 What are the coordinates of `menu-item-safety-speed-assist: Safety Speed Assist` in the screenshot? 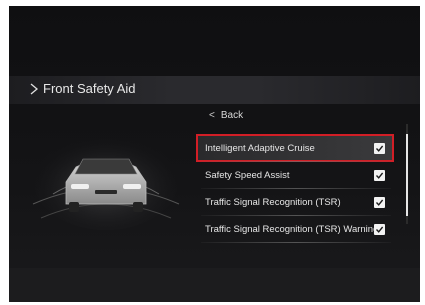 It's located at (295, 175).